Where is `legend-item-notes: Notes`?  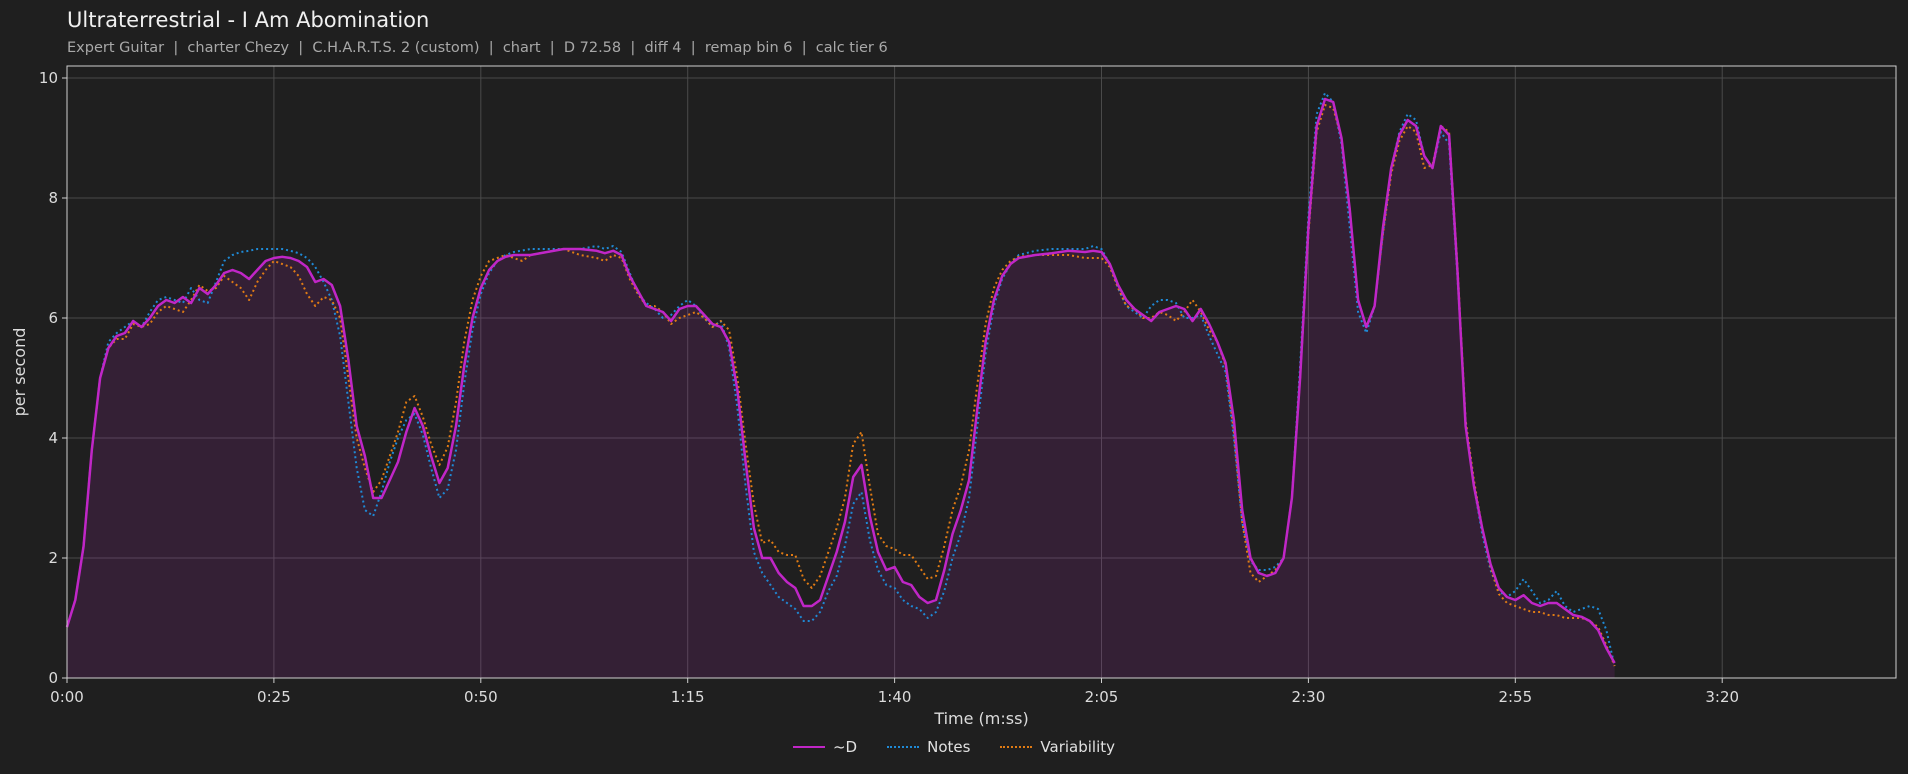
legend-item-notes: Notes is located at coordinates (928, 747).